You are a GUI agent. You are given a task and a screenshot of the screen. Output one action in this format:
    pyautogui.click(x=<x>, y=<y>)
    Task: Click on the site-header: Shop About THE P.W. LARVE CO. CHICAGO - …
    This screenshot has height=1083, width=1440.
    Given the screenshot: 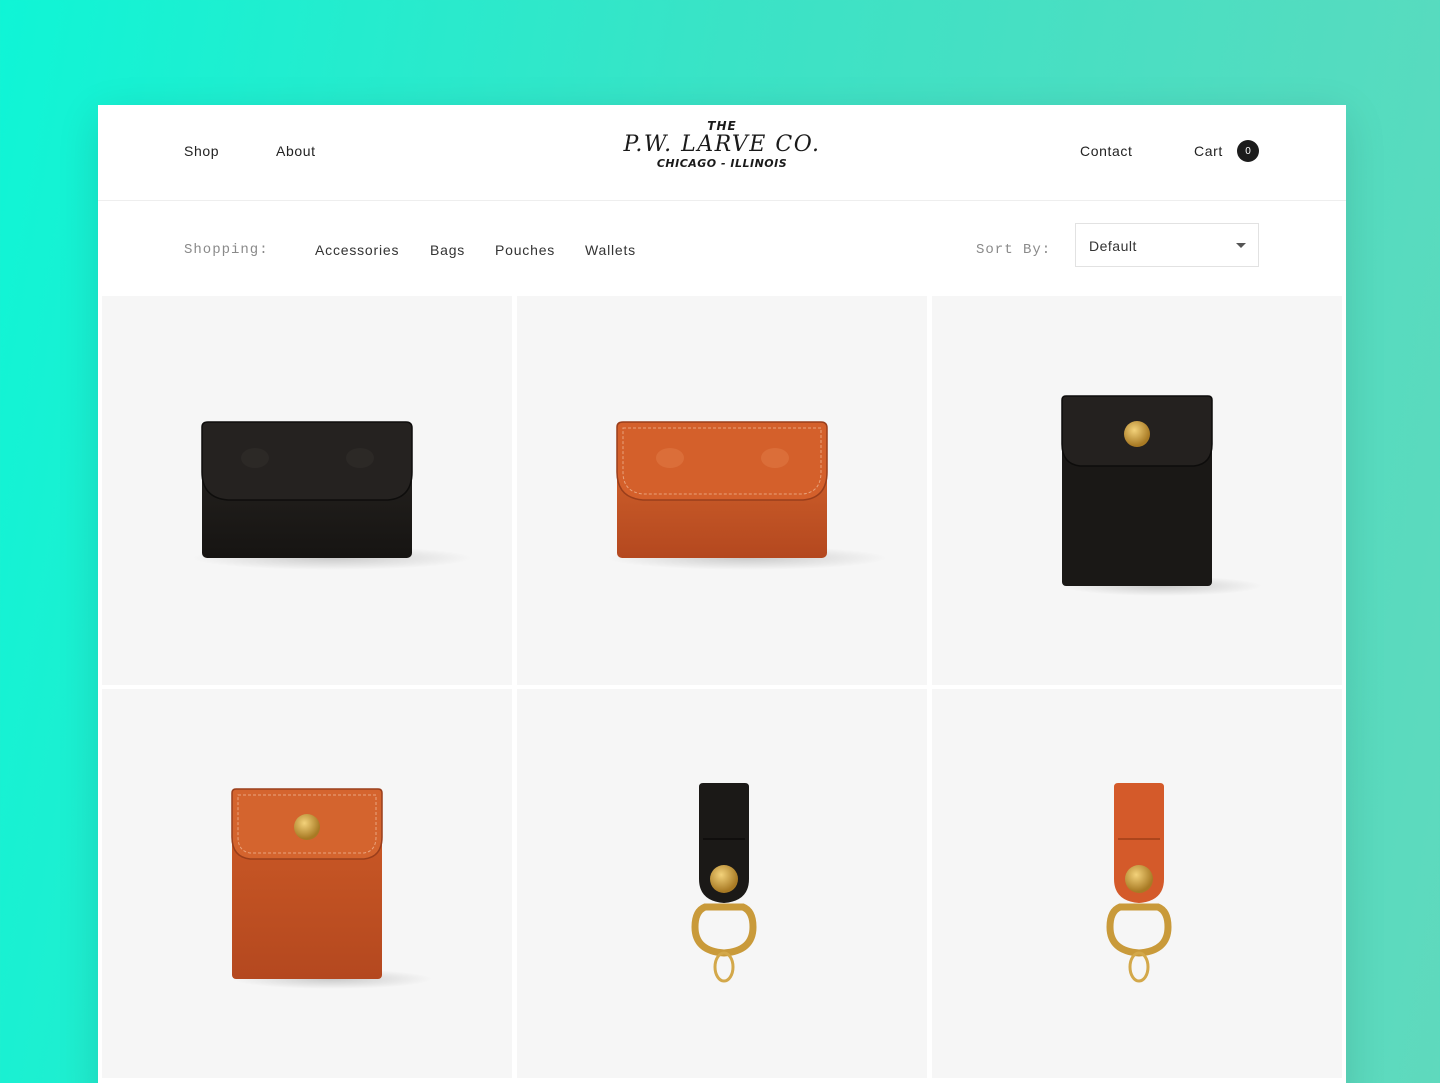 What is the action you would take?
    pyautogui.click(x=722, y=153)
    